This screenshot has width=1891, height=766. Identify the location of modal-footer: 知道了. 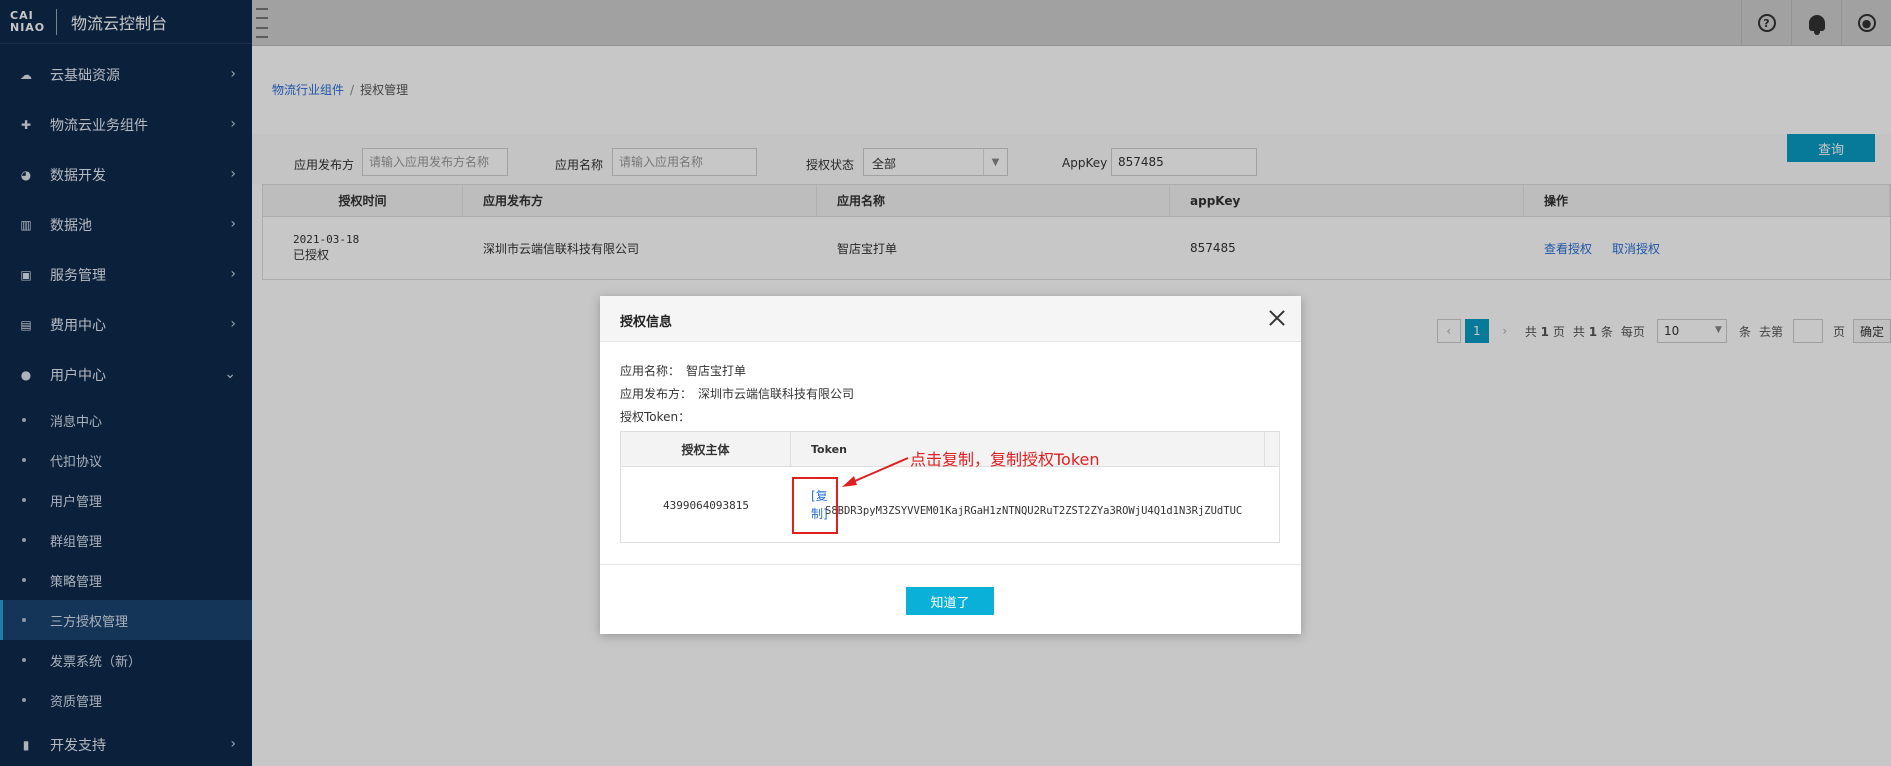
(950, 599).